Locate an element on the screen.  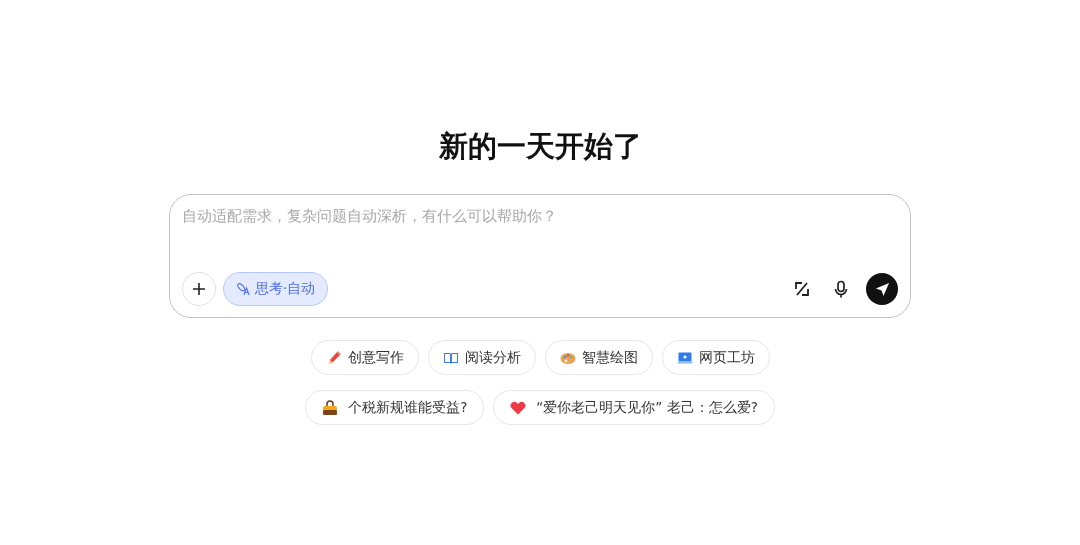
page-heading: 新的一天开始了 is located at coordinates (540, 146).